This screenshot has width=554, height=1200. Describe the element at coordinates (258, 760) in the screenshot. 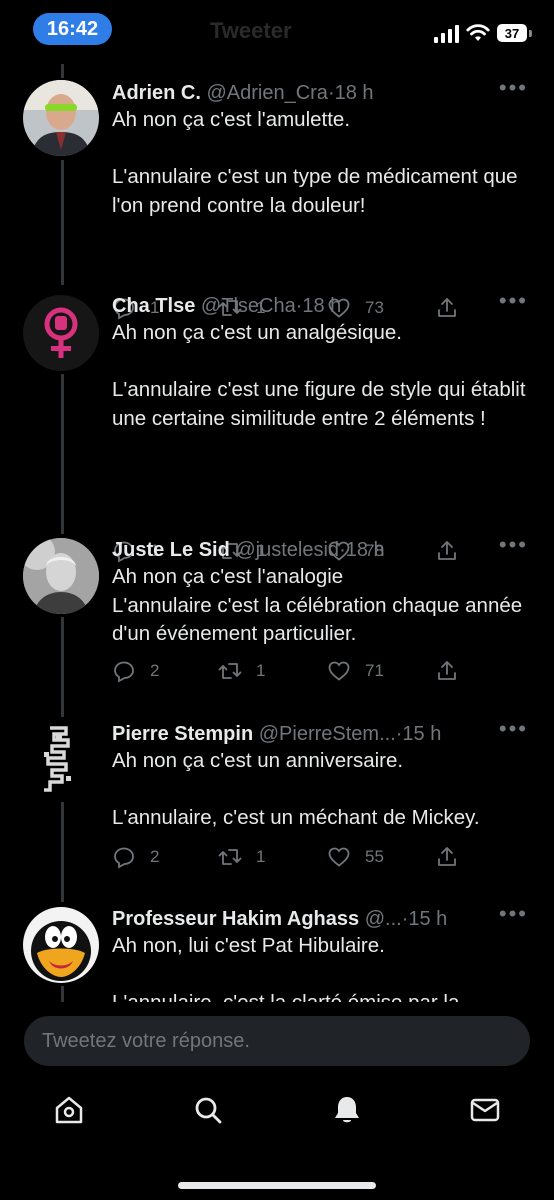

I see `tweet-text-line: Ah non ça c'est un anniversaire.` at that location.